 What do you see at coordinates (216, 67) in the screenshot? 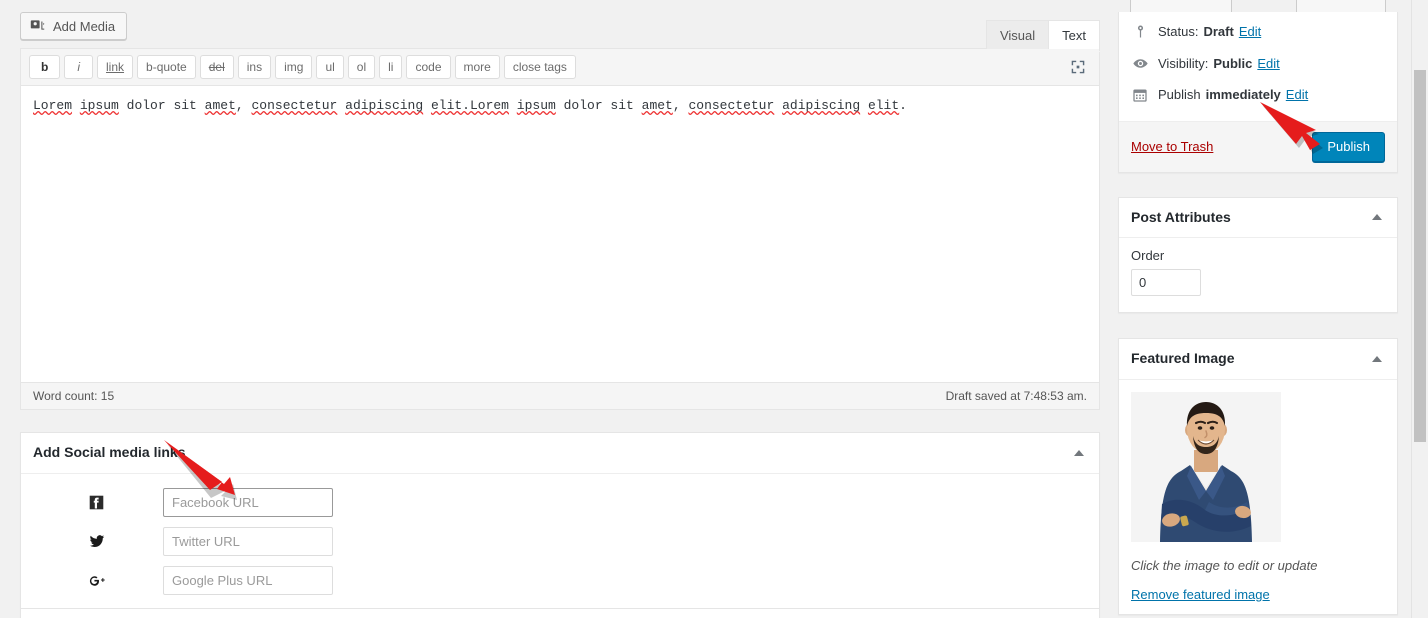
I see `quicktag-del: del` at bounding box center [216, 67].